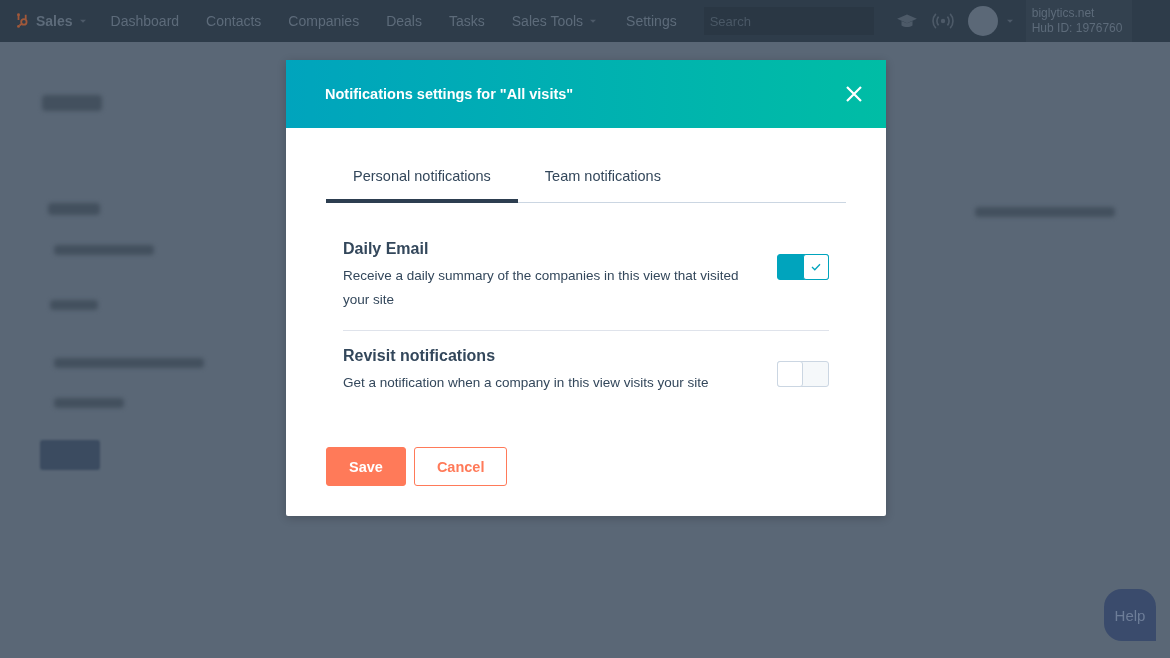 Image resolution: width=1170 pixels, height=658 pixels. I want to click on setting-title: Daily Email, so click(386, 249).